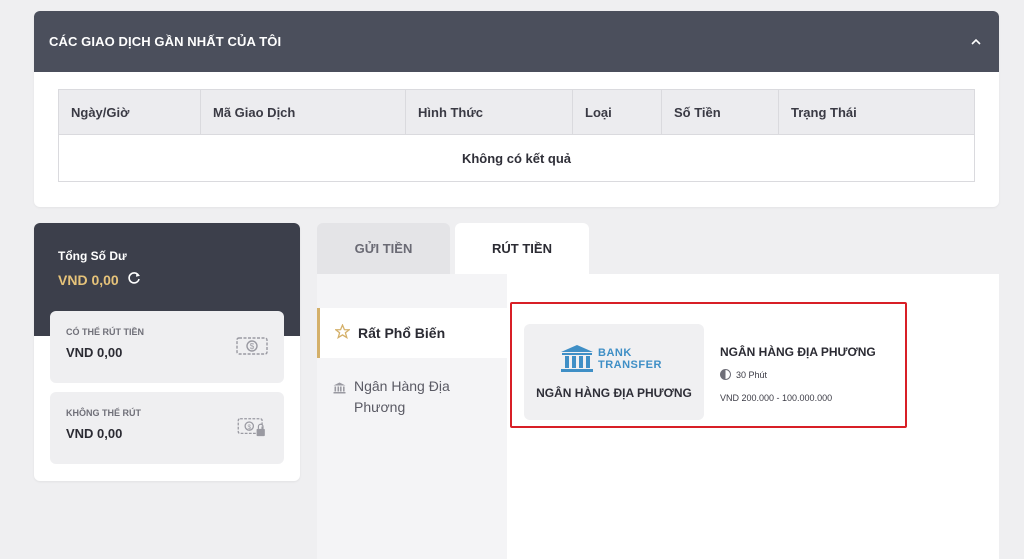 The width and height of the screenshot is (1024, 559). I want to click on method-name: NGÂN HÀNG ĐỊA PHƯƠNG, so click(798, 352).